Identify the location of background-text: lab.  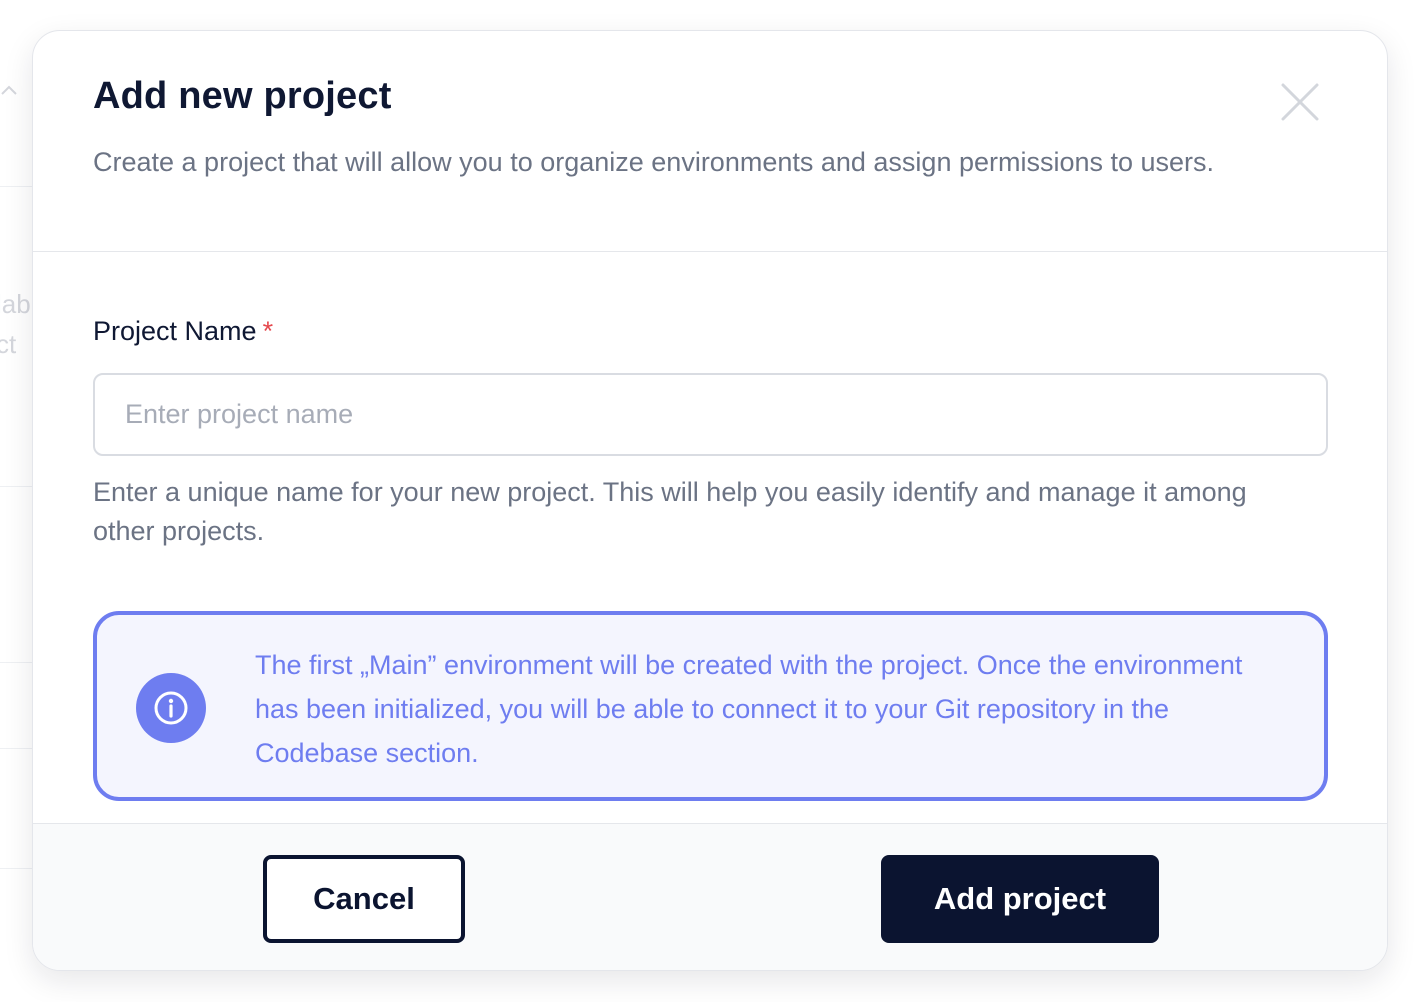
(15, 304).